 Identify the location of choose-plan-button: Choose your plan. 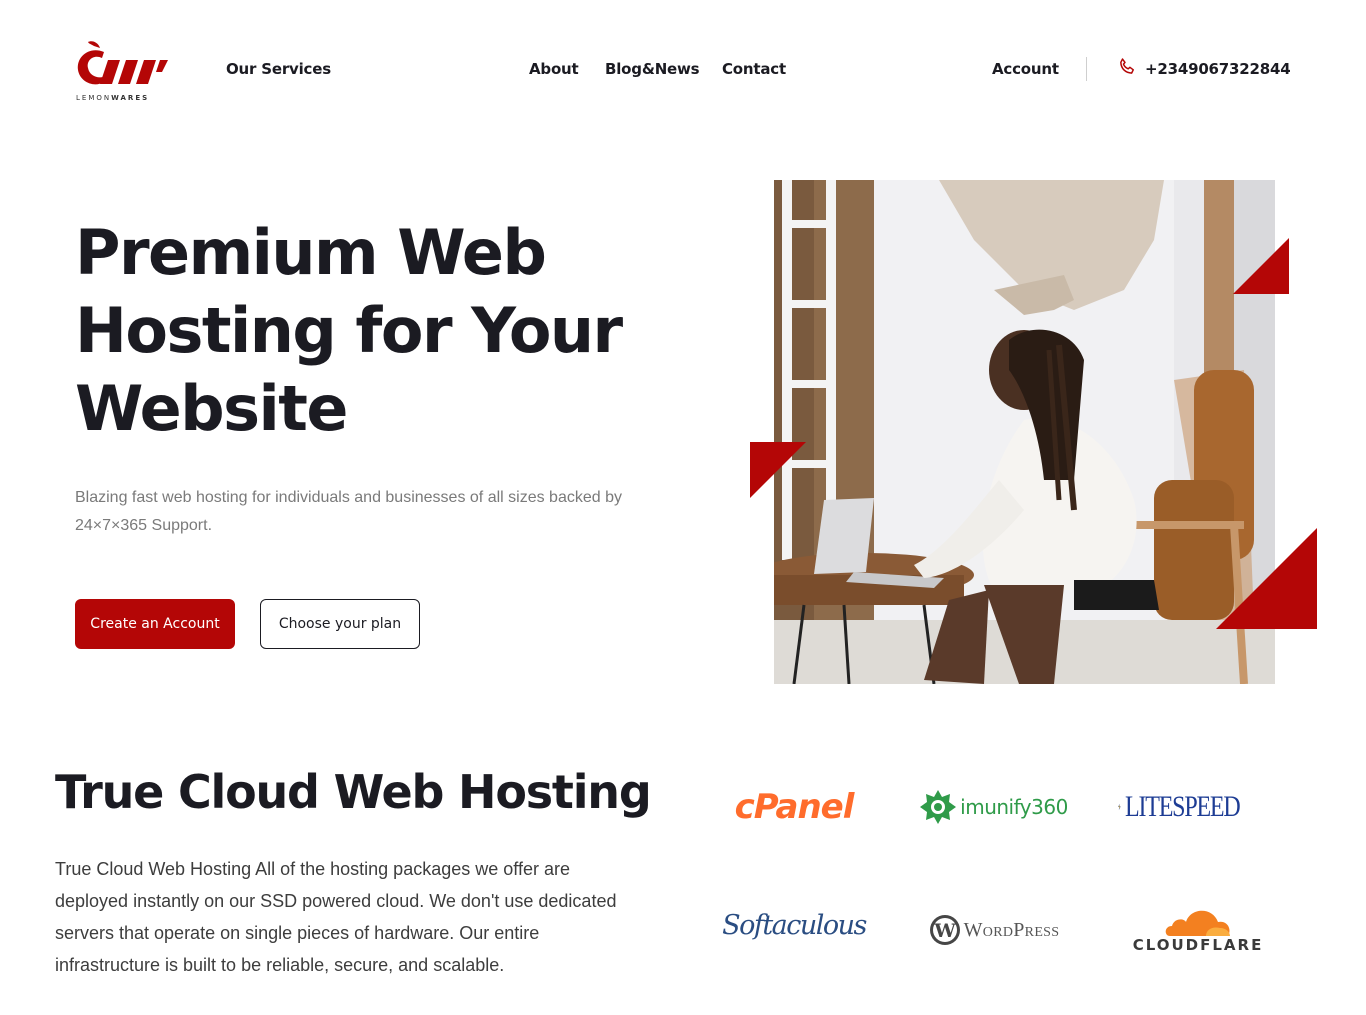
(340, 624).